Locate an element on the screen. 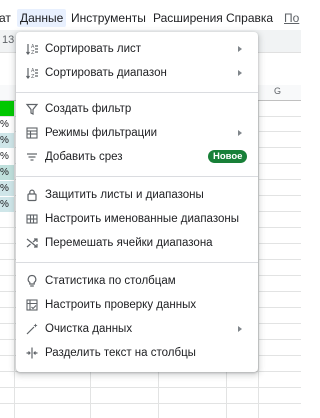  menu-item-protect-sheets: Защитить листы и диапазоны is located at coordinates (137, 195).